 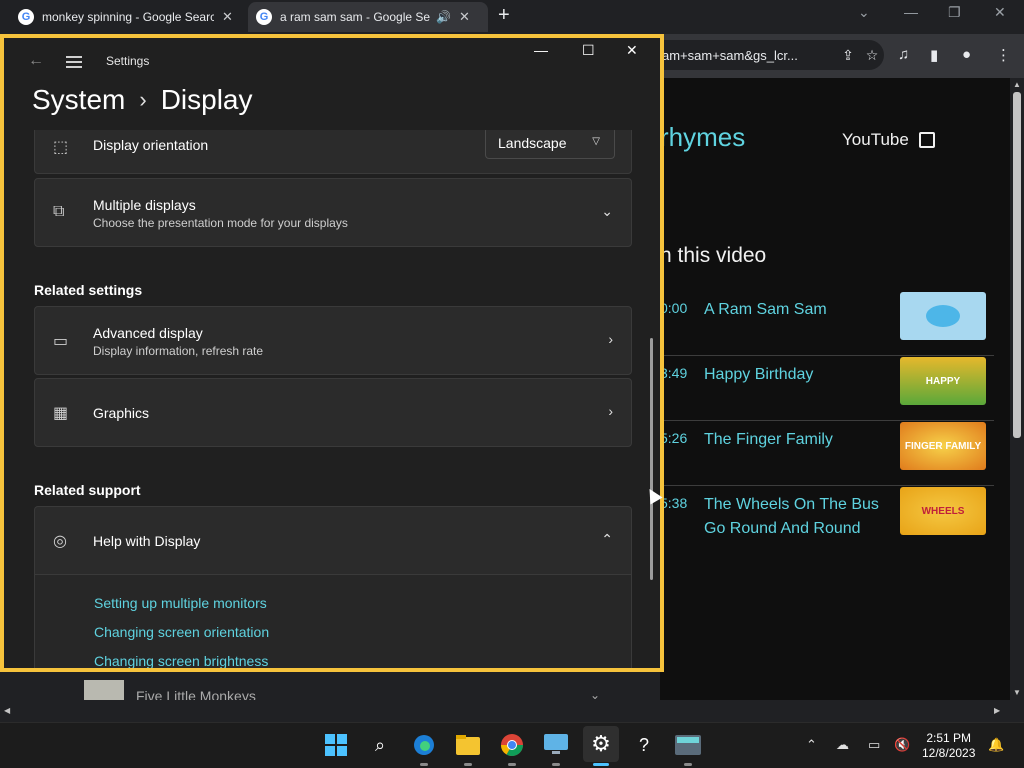 What do you see at coordinates (144, 205) in the screenshot?
I see `multiple-displays-title: Multiple displays` at bounding box center [144, 205].